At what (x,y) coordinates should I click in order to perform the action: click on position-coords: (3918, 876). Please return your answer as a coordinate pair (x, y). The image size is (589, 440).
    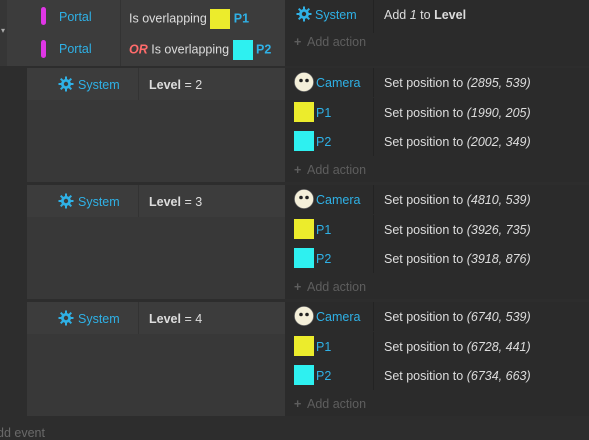
    Looking at the image, I should click on (498, 259).